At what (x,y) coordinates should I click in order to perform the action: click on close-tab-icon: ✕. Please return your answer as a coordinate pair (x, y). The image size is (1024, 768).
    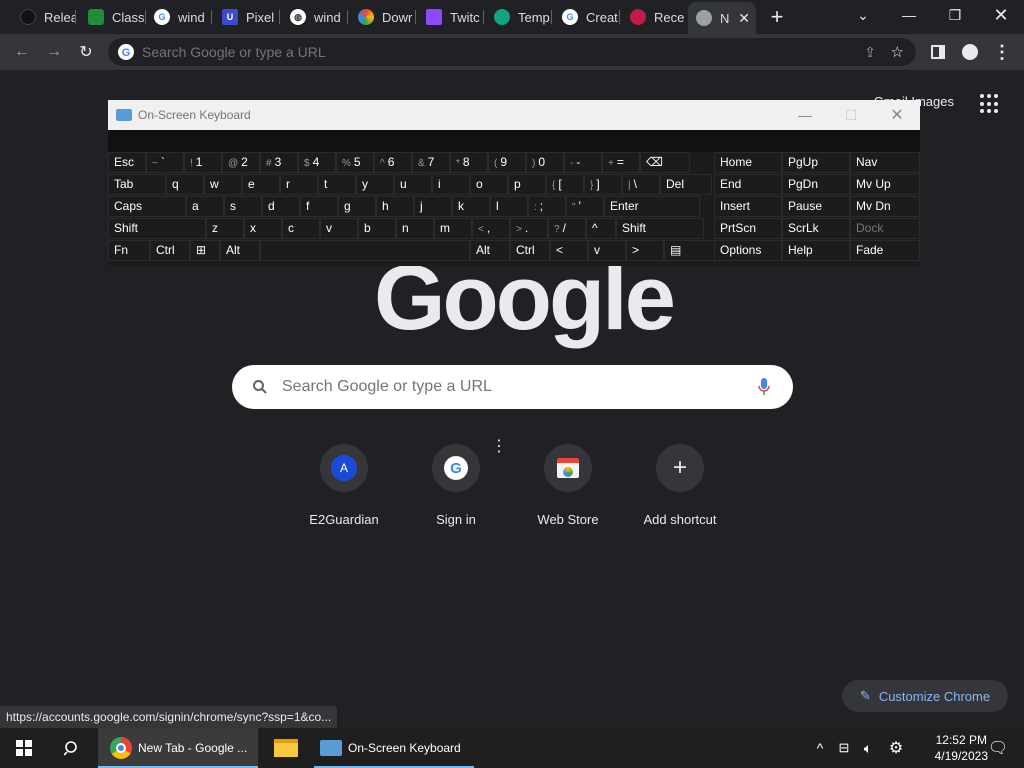
    Looking at the image, I should click on (744, 18).